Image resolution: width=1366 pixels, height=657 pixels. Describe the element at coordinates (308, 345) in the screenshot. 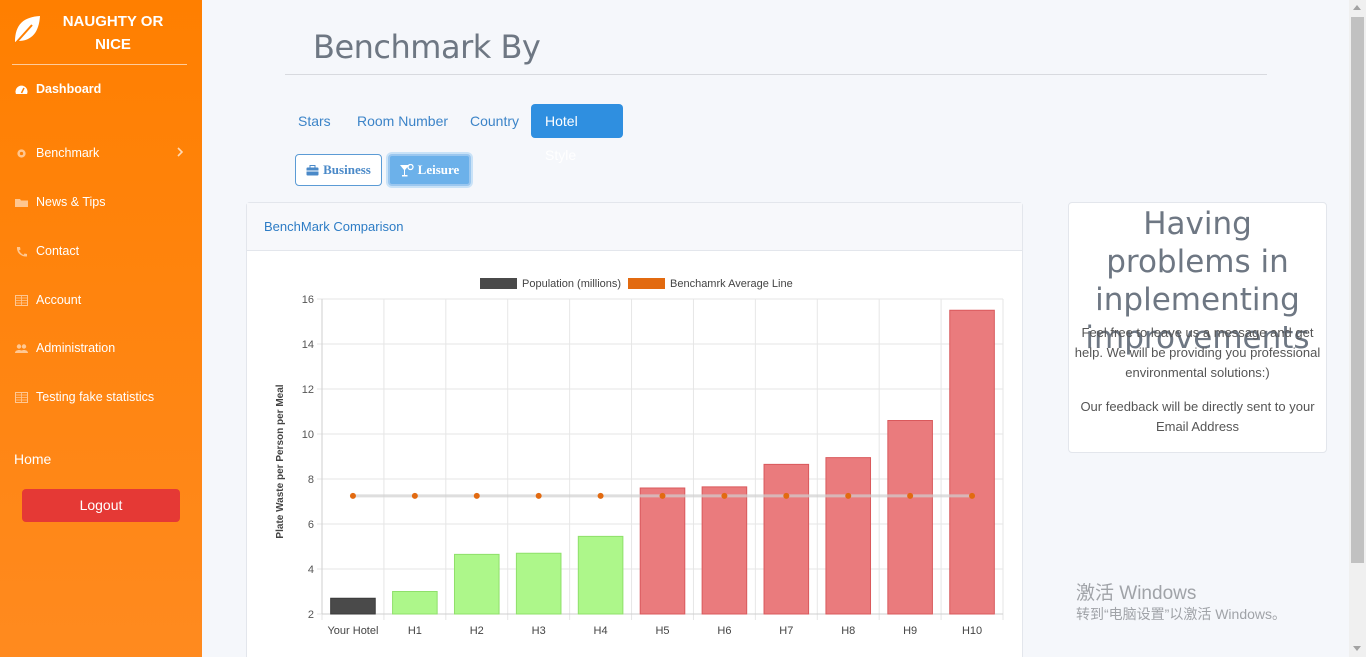

I see `y-tick-label: 14` at that location.